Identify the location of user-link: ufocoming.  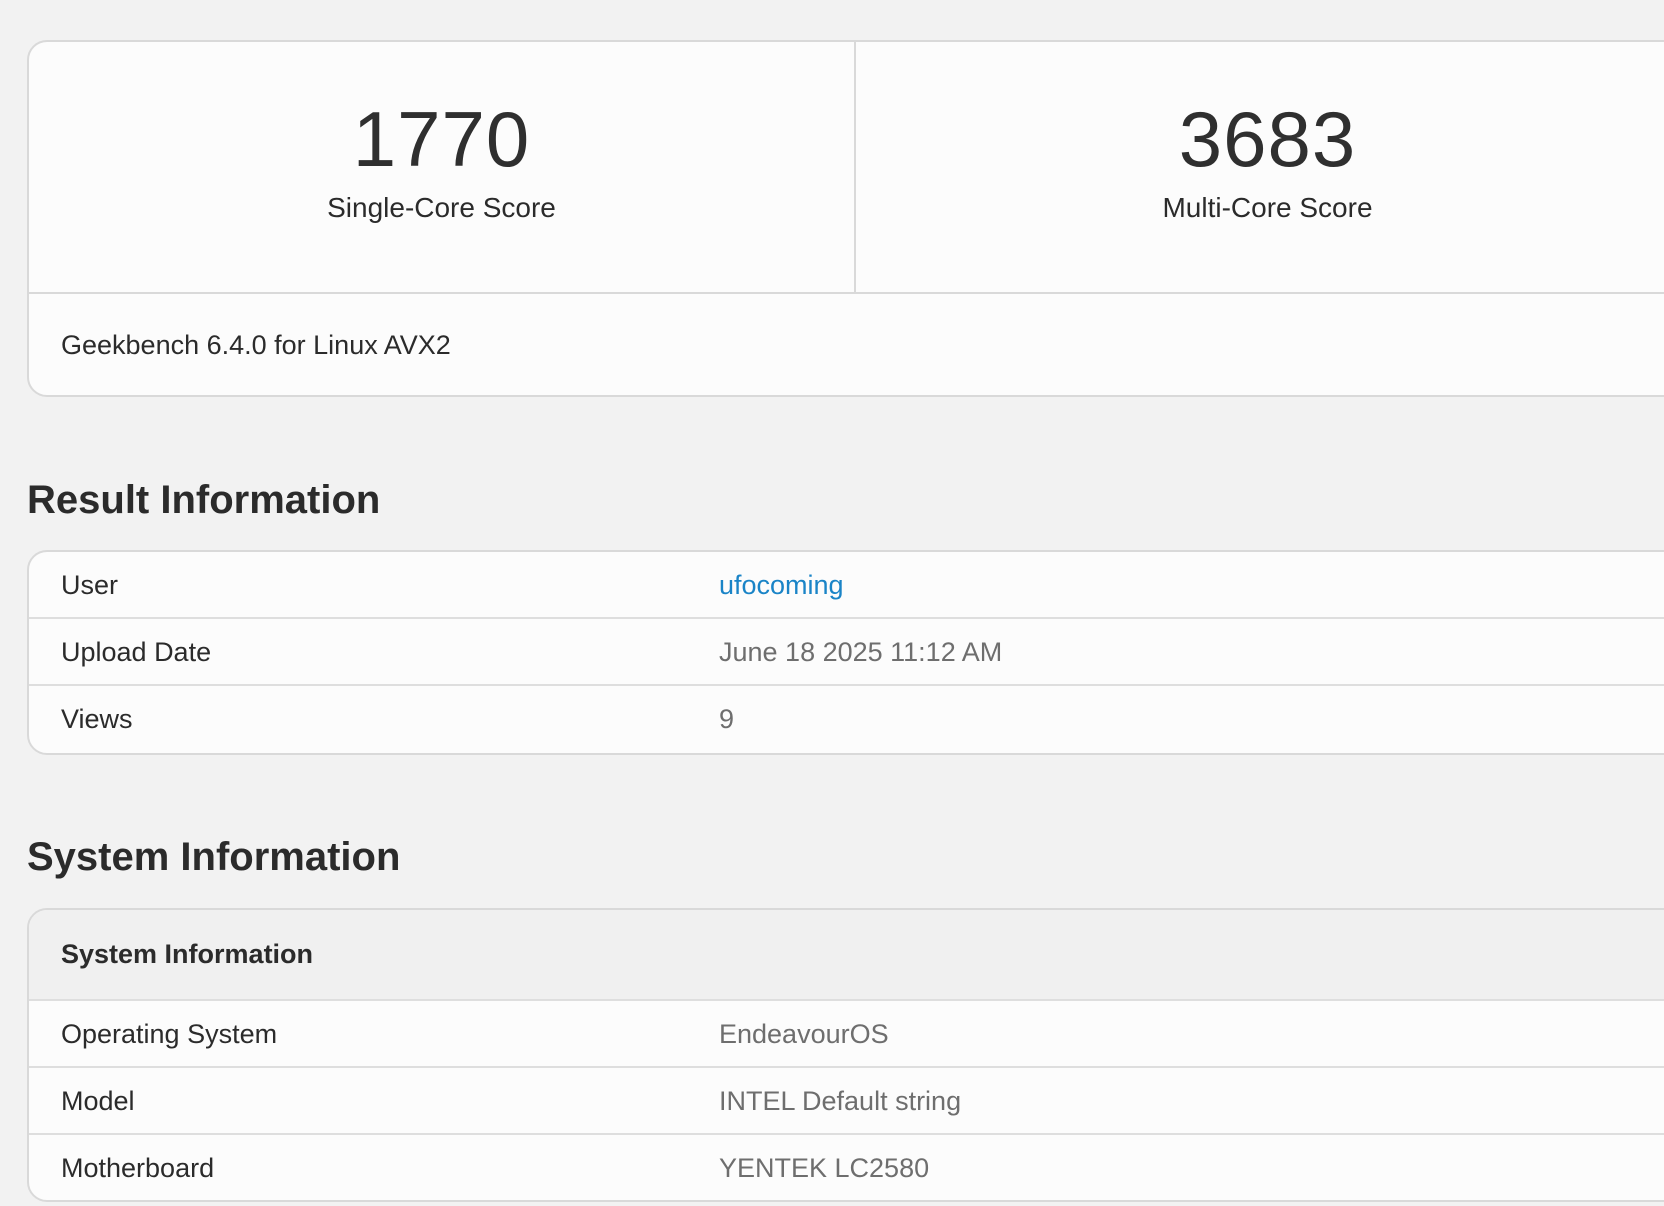
(781, 585).